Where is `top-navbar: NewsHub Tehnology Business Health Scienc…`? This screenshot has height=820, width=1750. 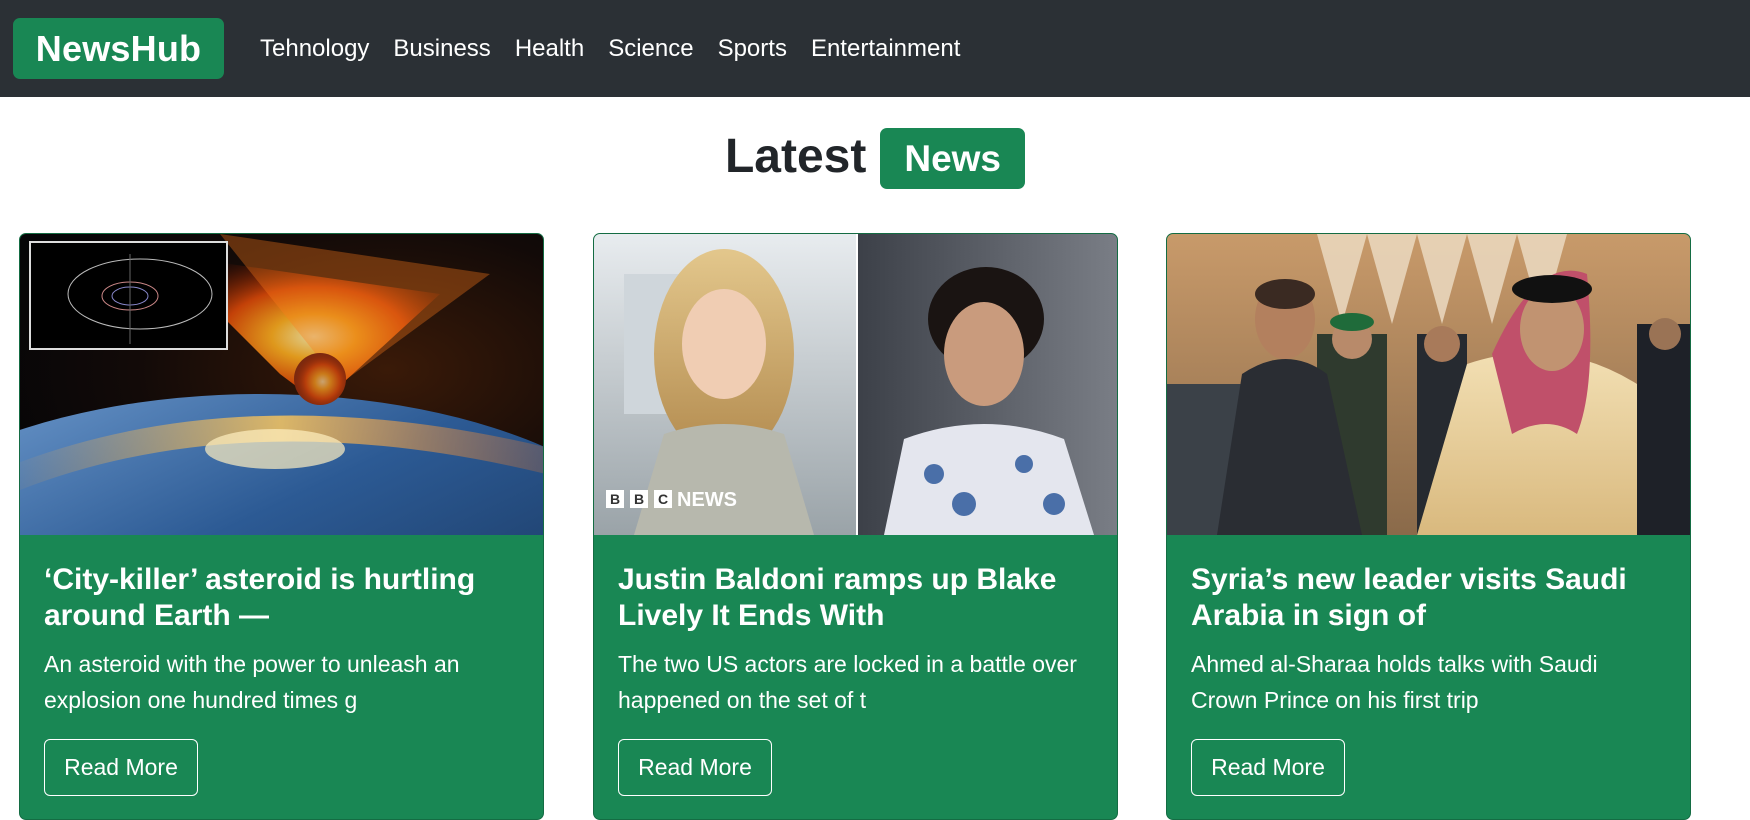
top-navbar: NewsHub Tehnology Business Health Scienc… is located at coordinates (875, 48).